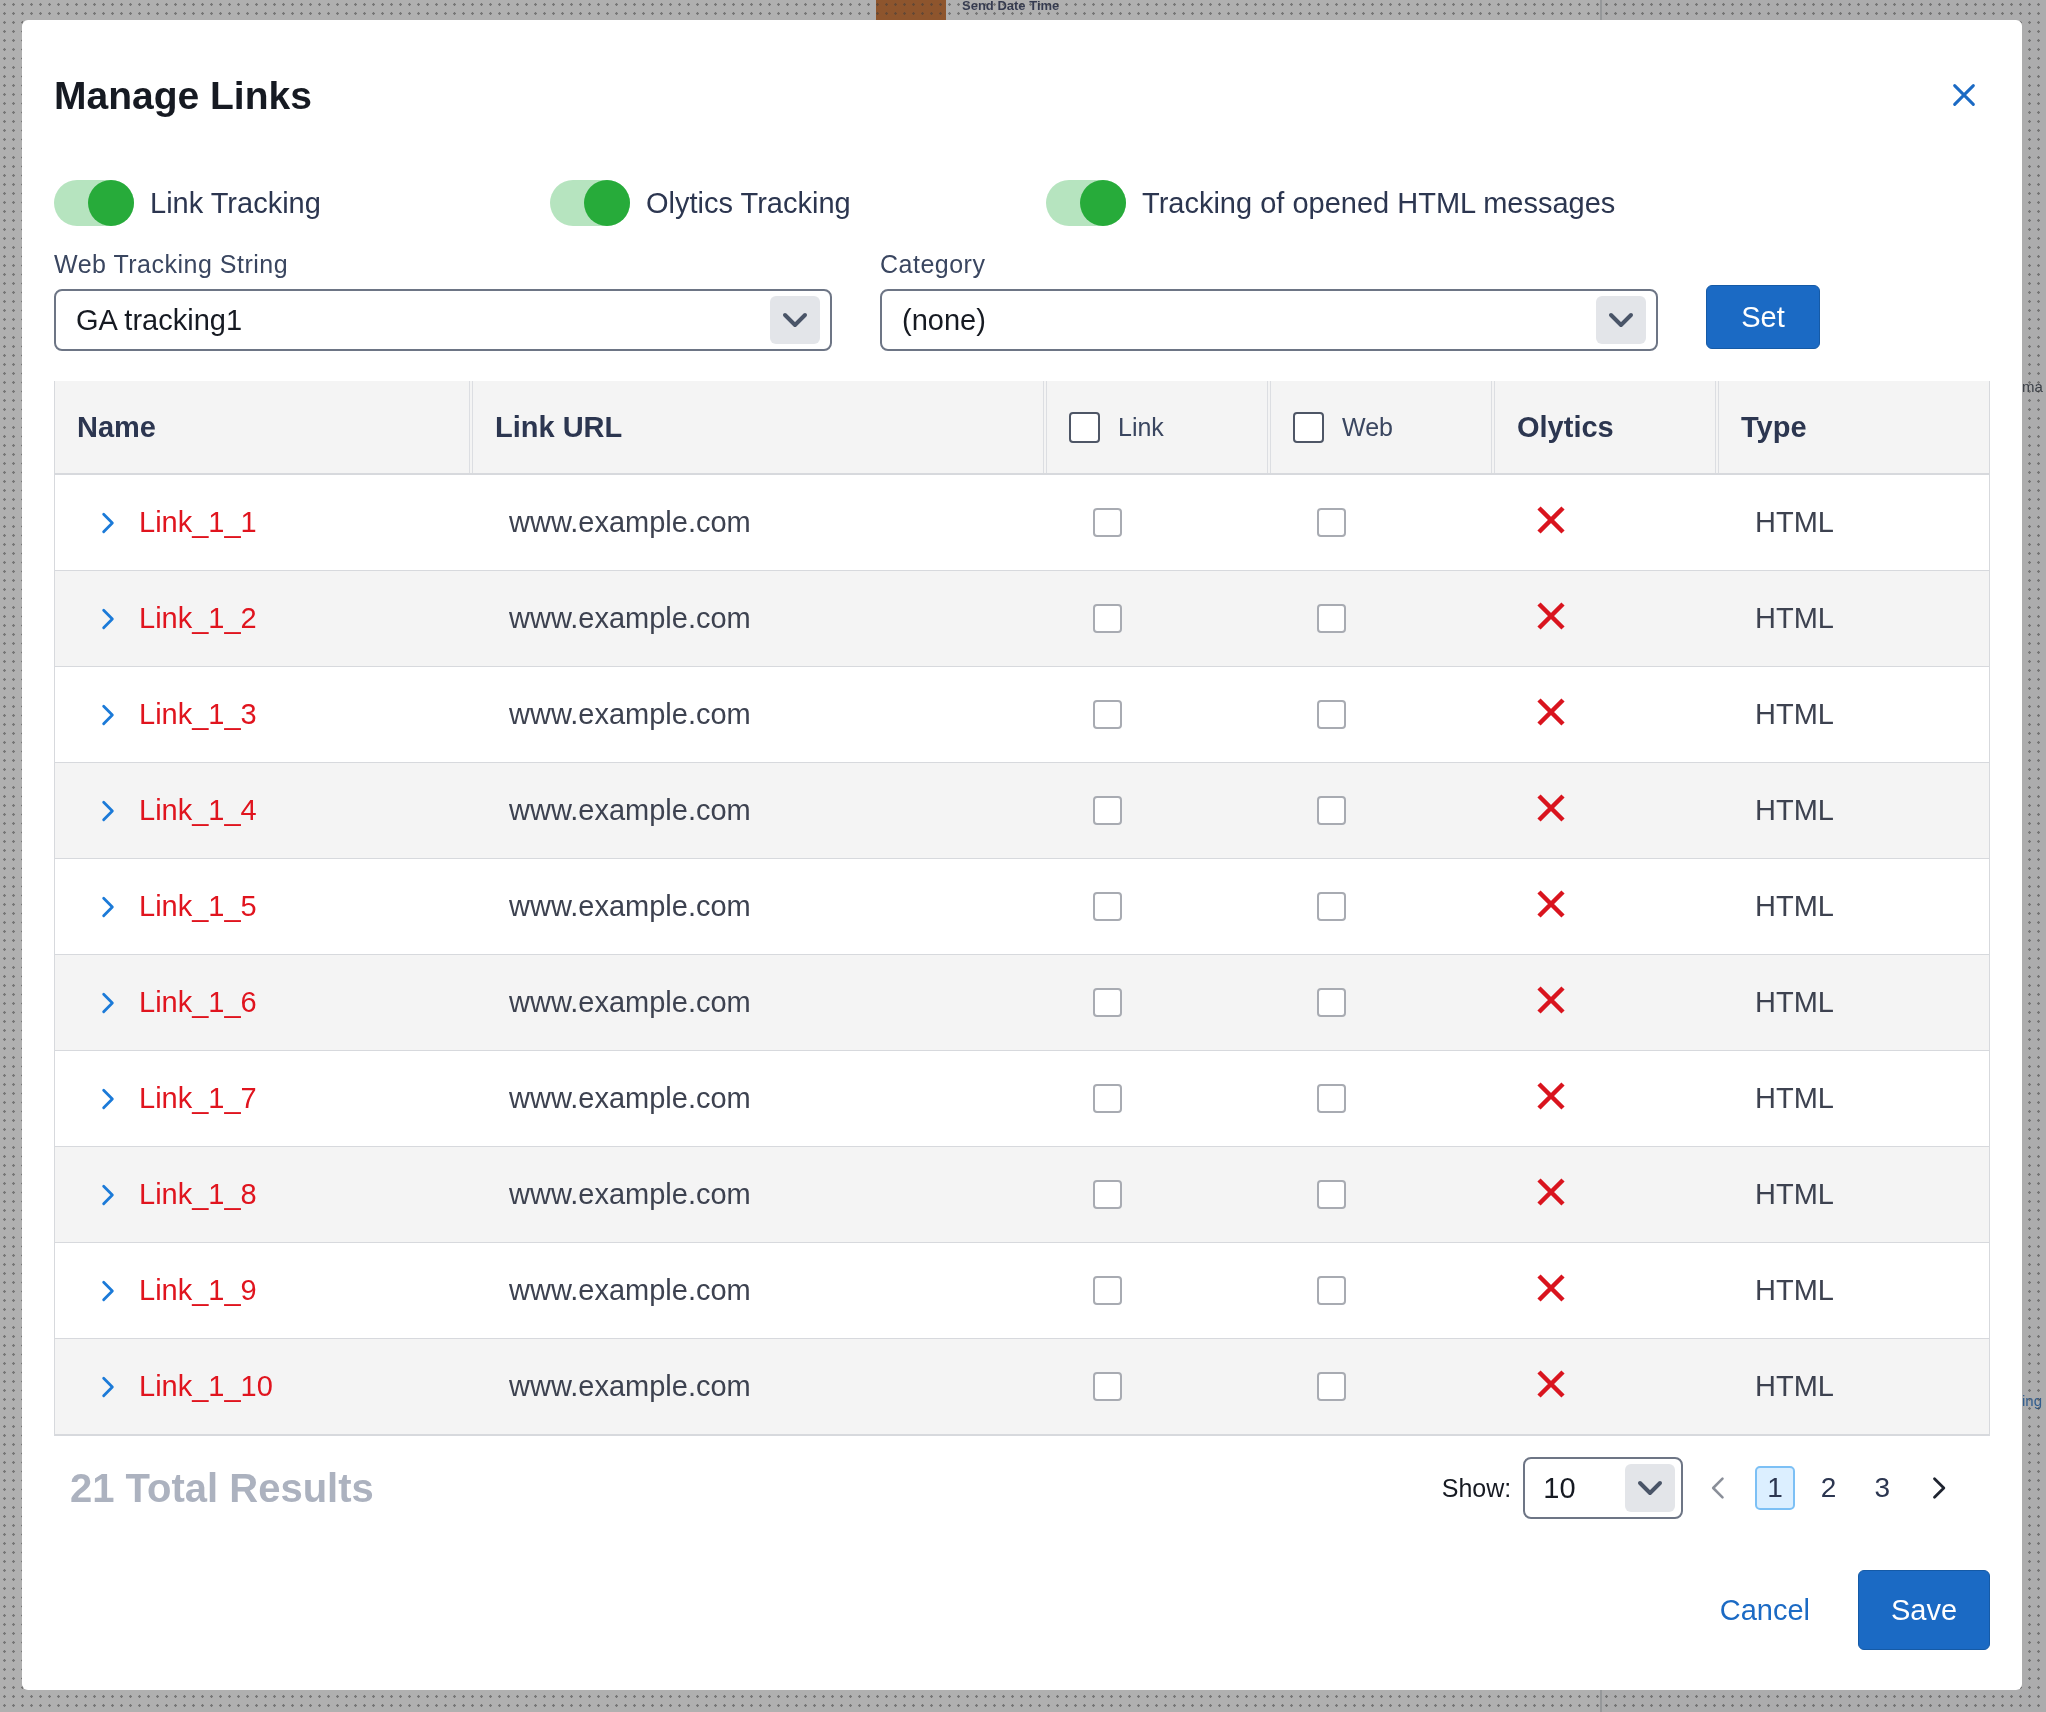  What do you see at coordinates (198, 522) in the screenshot?
I see `link-name: Link_1_1` at bounding box center [198, 522].